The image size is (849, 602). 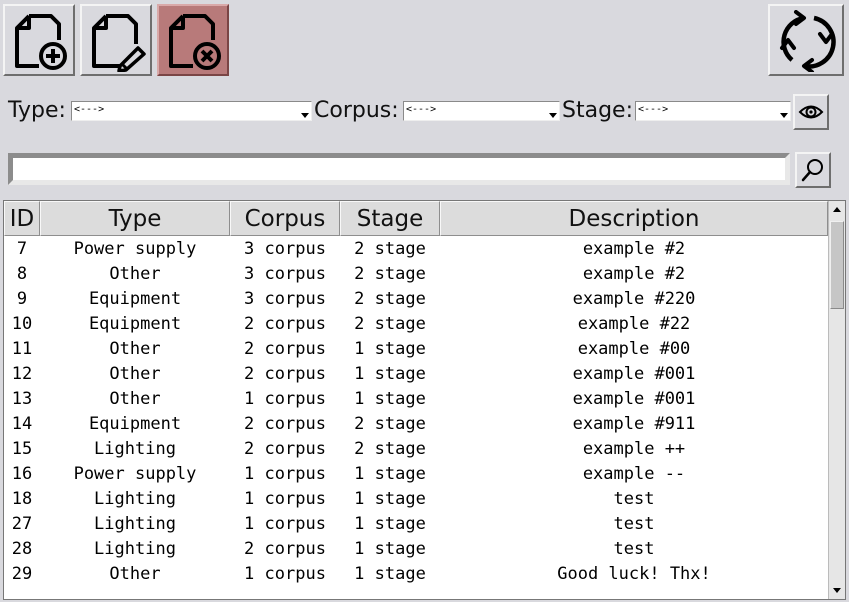 I want to click on table-row: 7 Power supply 3 corpus 2 stage example #2, so click(x=416, y=249).